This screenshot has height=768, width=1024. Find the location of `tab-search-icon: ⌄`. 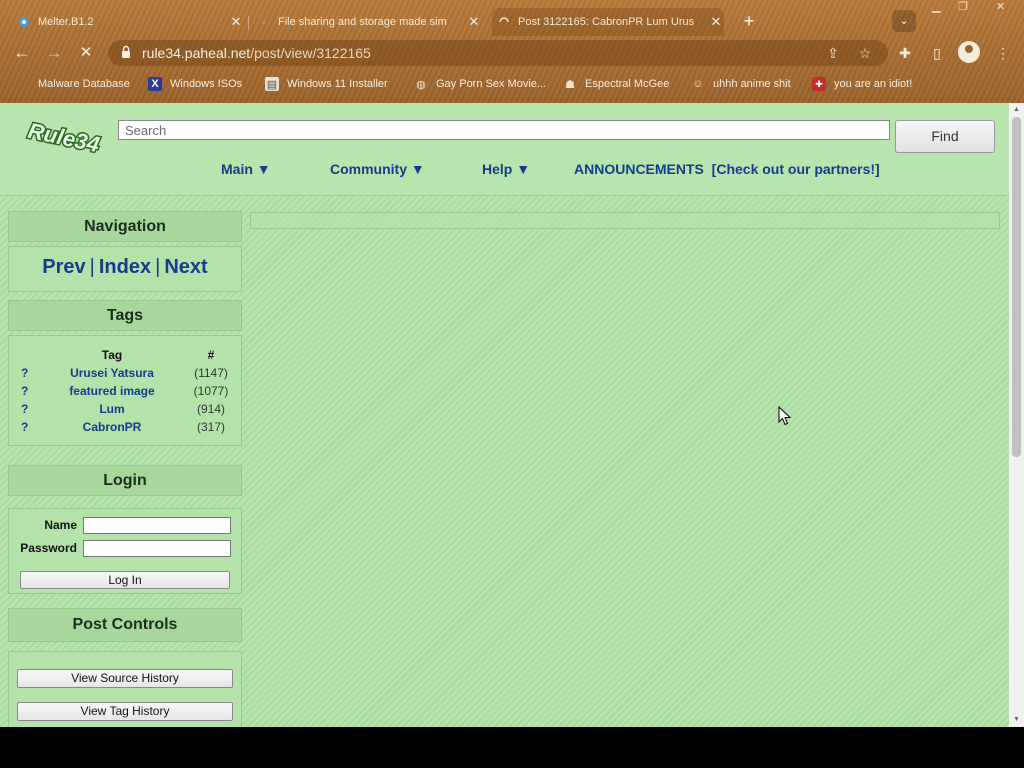

tab-search-icon: ⌄ is located at coordinates (904, 21).